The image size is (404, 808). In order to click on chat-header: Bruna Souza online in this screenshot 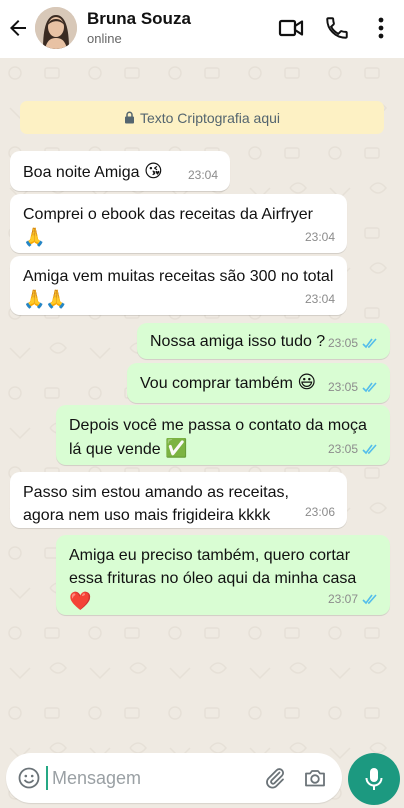, I will do `click(202, 29)`.